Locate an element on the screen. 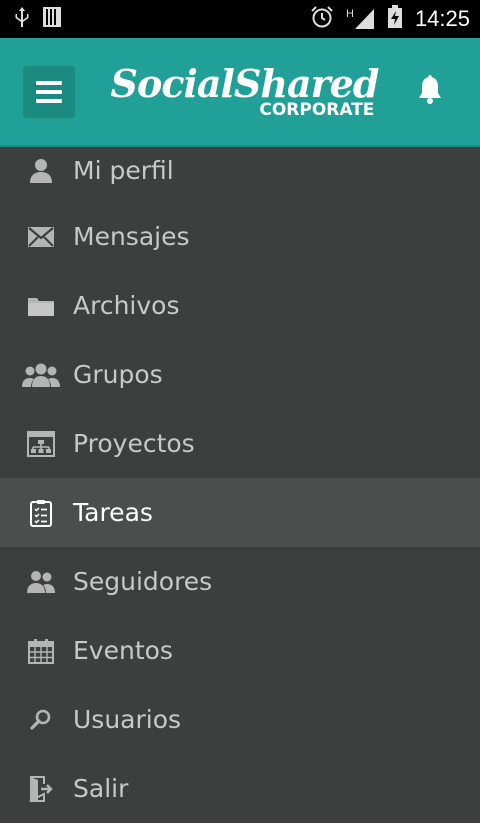 The image size is (480, 823). menu-item-label: Eventos is located at coordinates (123, 650).